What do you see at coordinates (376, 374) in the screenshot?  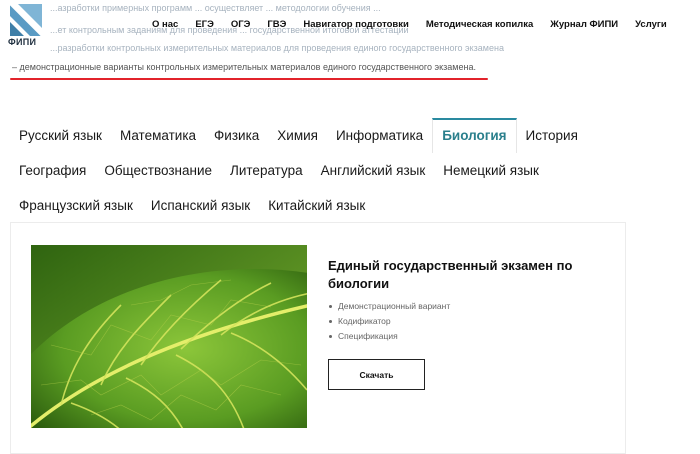 I see `download-button: Скачать` at bounding box center [376, 374].